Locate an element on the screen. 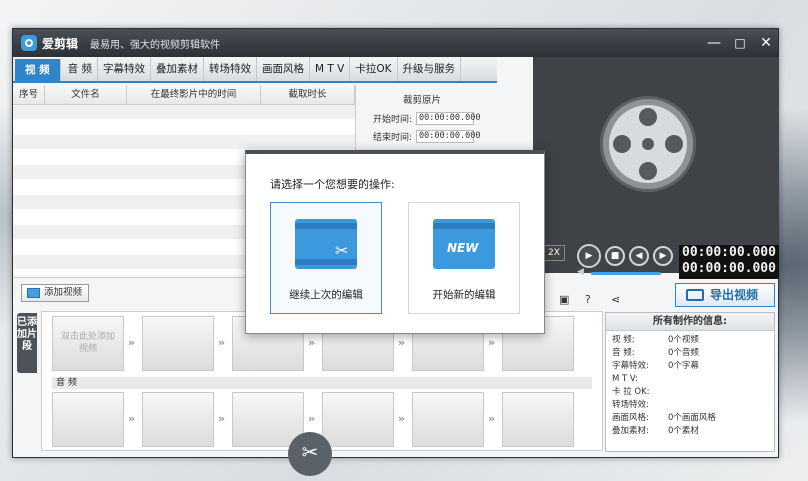  help-icon: ? is located at coordinates (588, 299).